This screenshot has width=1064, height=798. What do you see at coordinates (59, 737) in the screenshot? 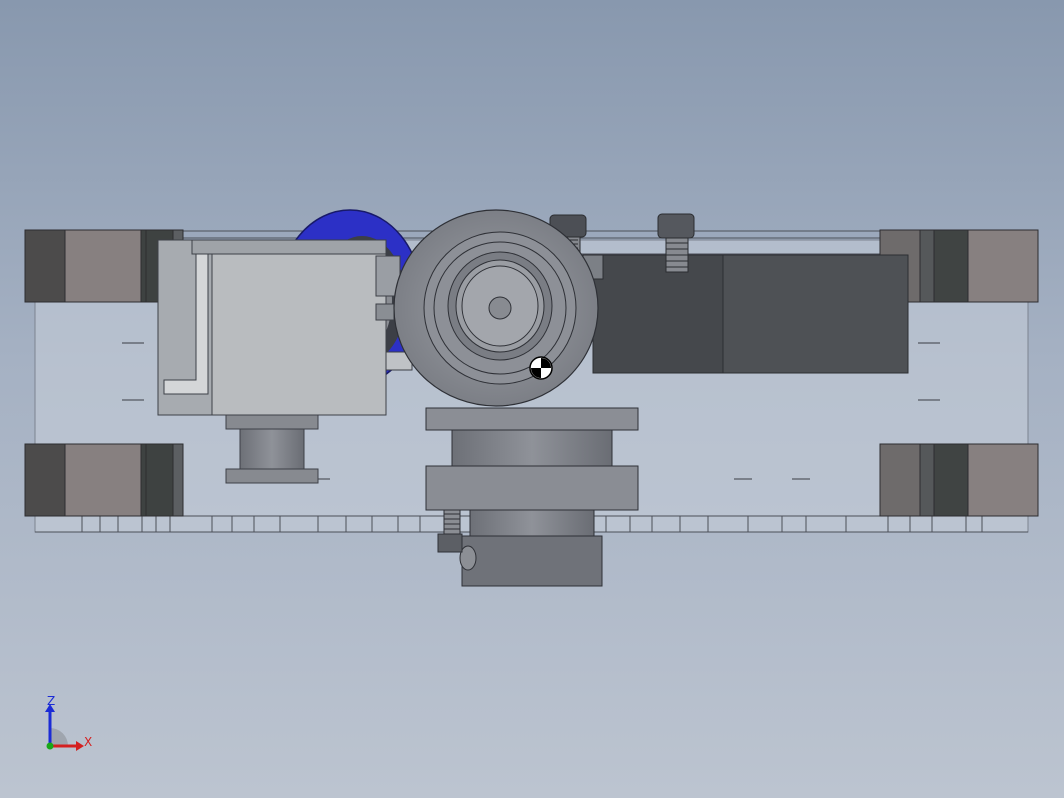
I see `triad-plane` at bounding box center [59, 737].